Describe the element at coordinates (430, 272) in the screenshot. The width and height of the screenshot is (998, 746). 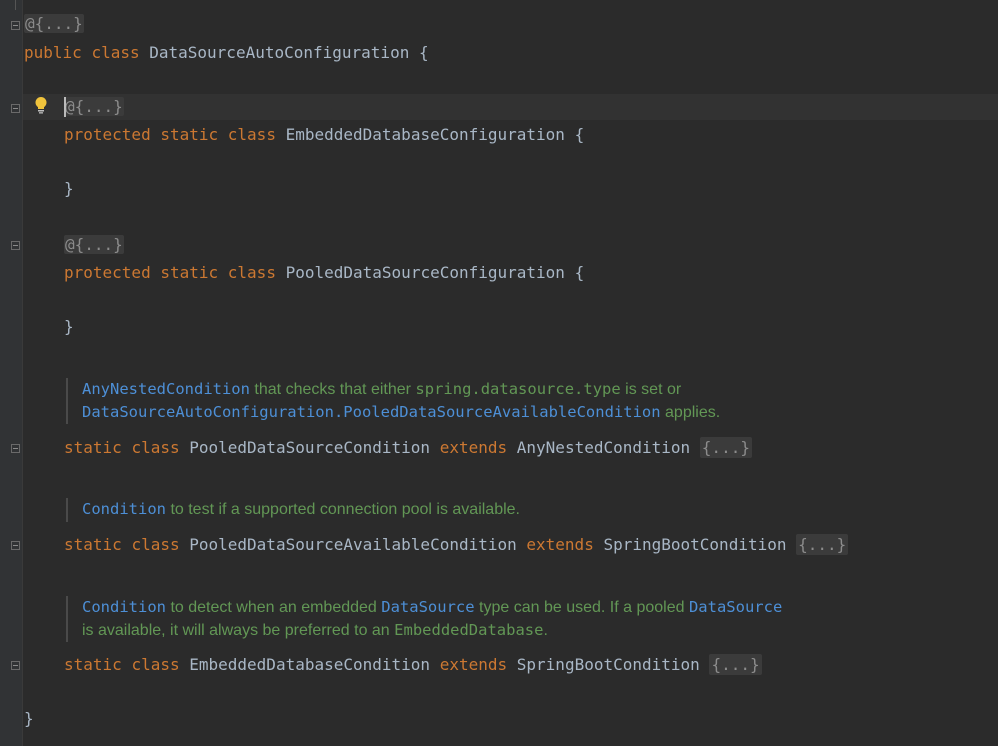
I see `code-token: PooledDataSourceConfiguration {` at that location.